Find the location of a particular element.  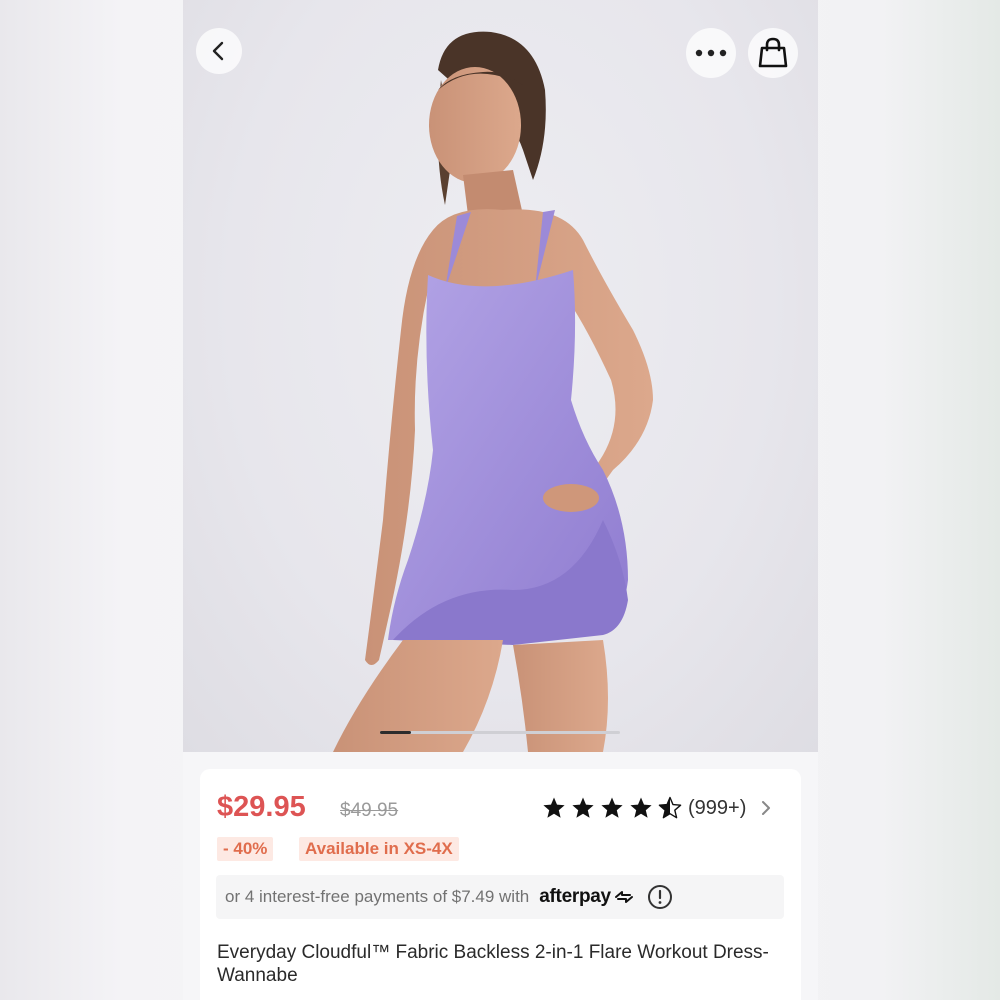

more-horizontal-icon is located at coordinates (711, 53).